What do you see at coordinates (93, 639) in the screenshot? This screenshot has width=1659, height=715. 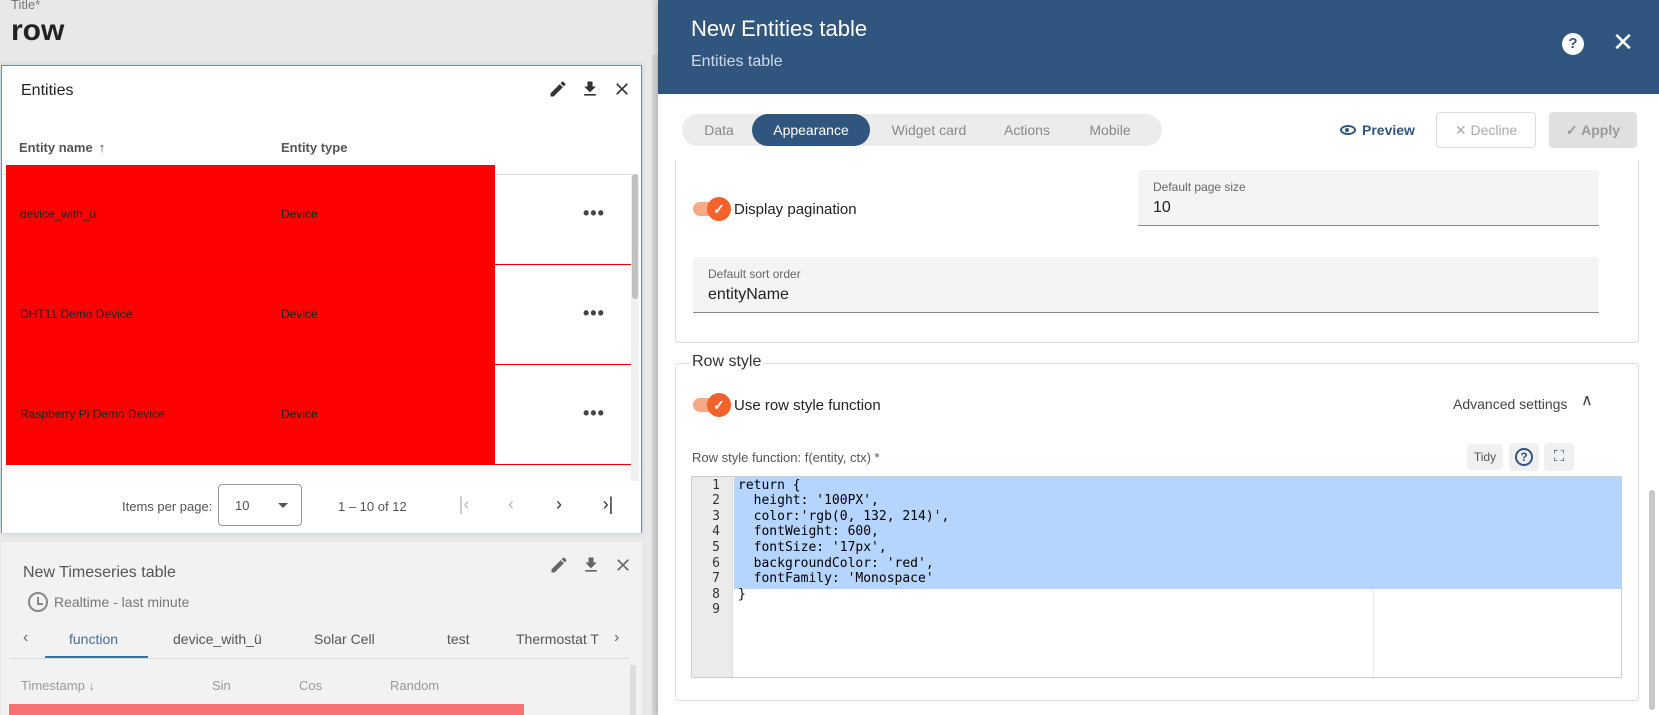 I see `tab-function: function` at bounding box center [93, 639].